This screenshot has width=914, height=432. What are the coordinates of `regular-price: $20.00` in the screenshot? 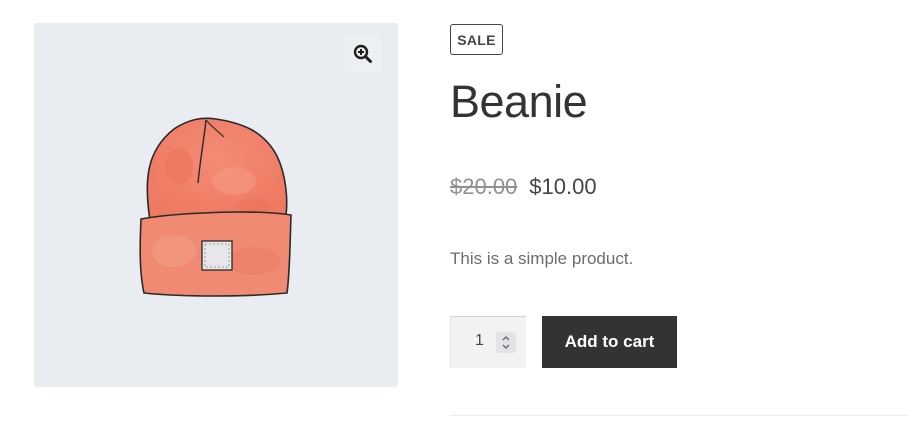 It's located at (484, 186).